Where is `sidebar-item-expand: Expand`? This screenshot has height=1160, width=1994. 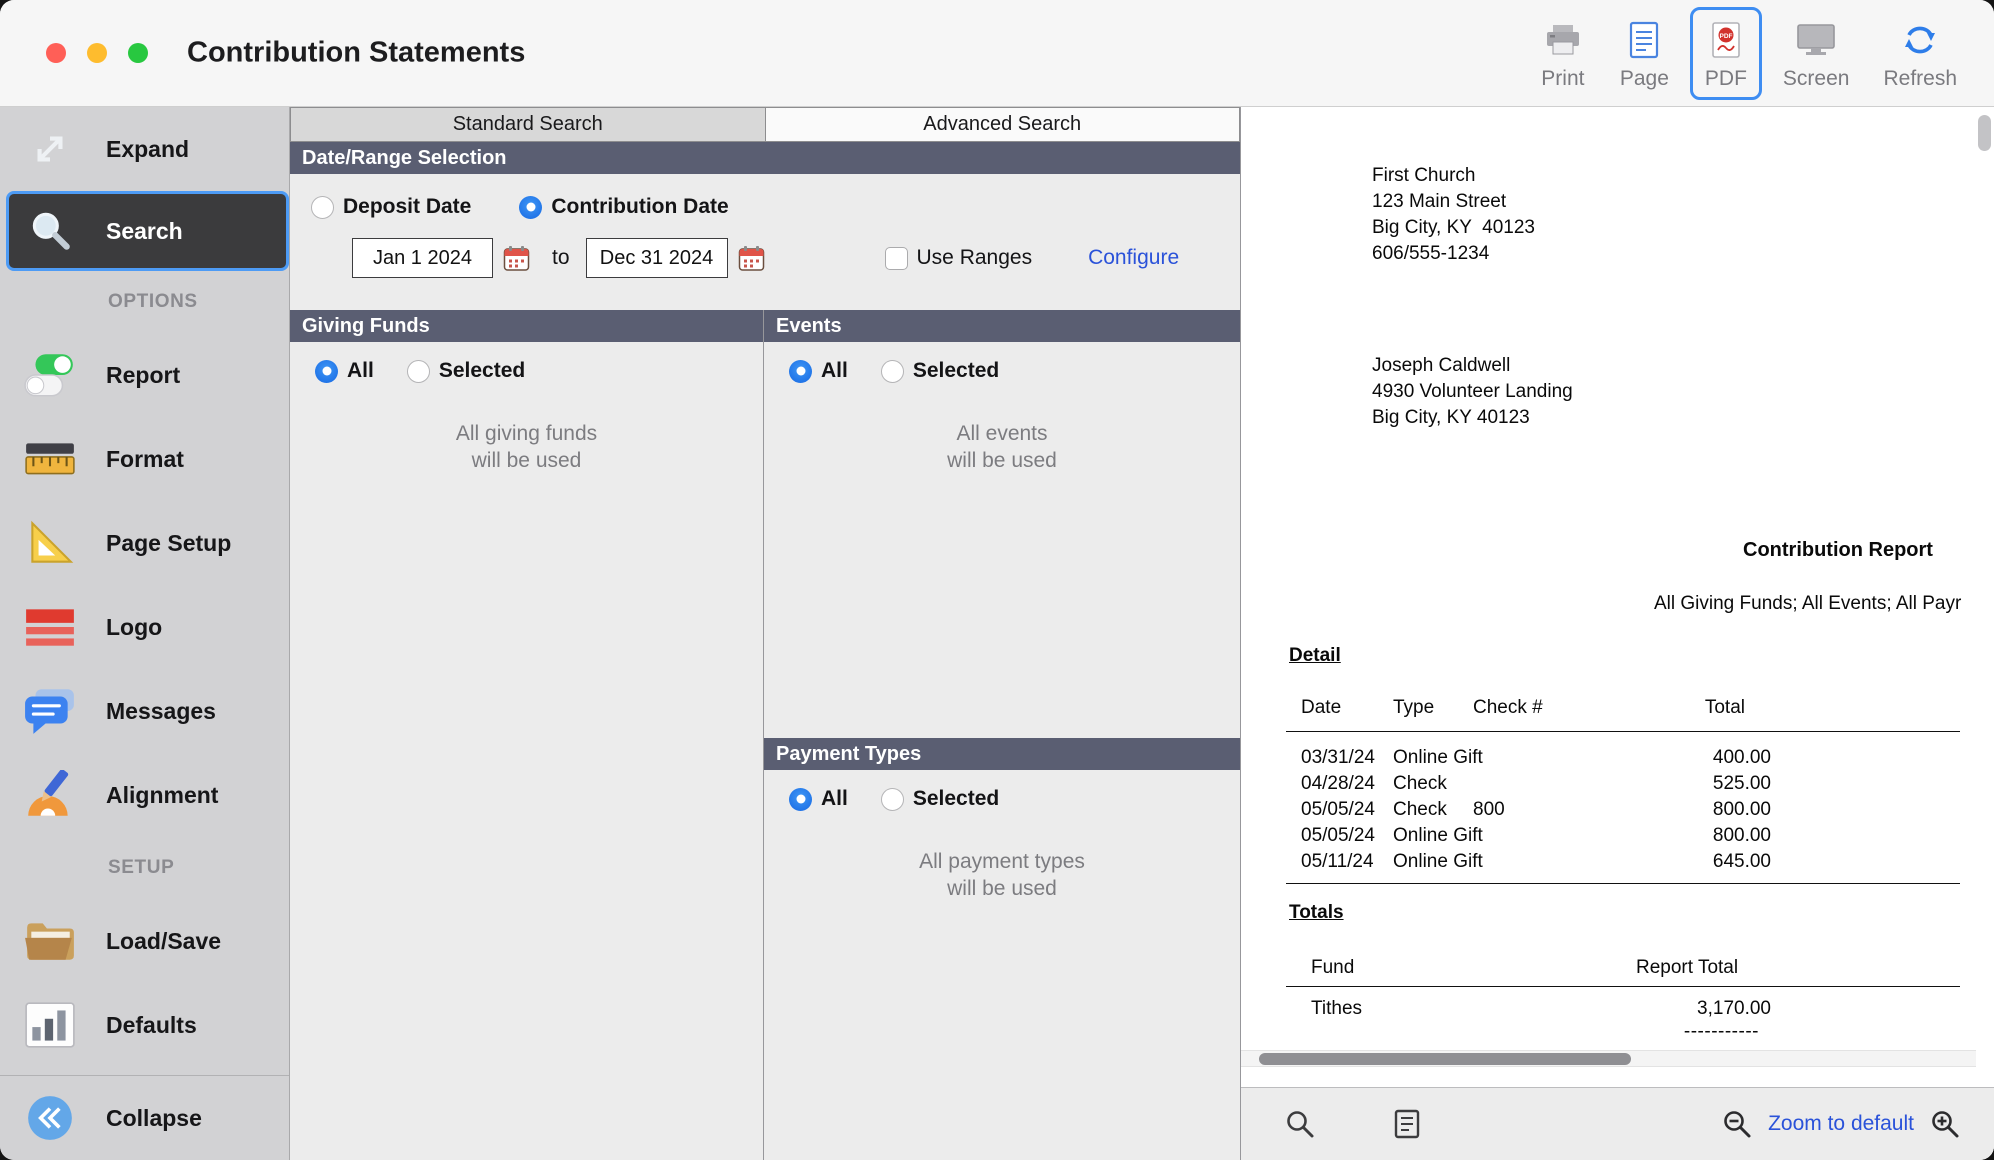
sidebar-item-expand: Expand is located at coordinates (144, 149).